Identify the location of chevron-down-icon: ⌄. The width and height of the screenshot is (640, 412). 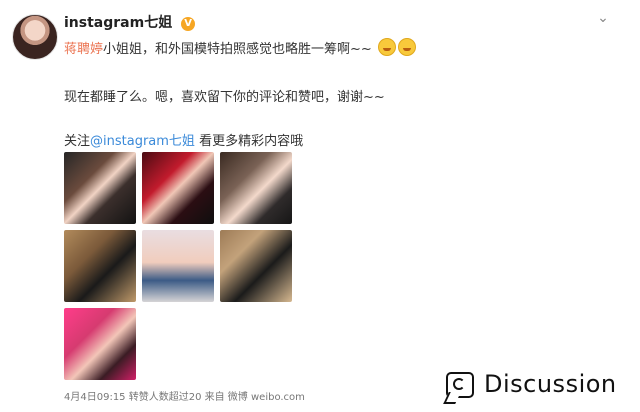
(603, 19).